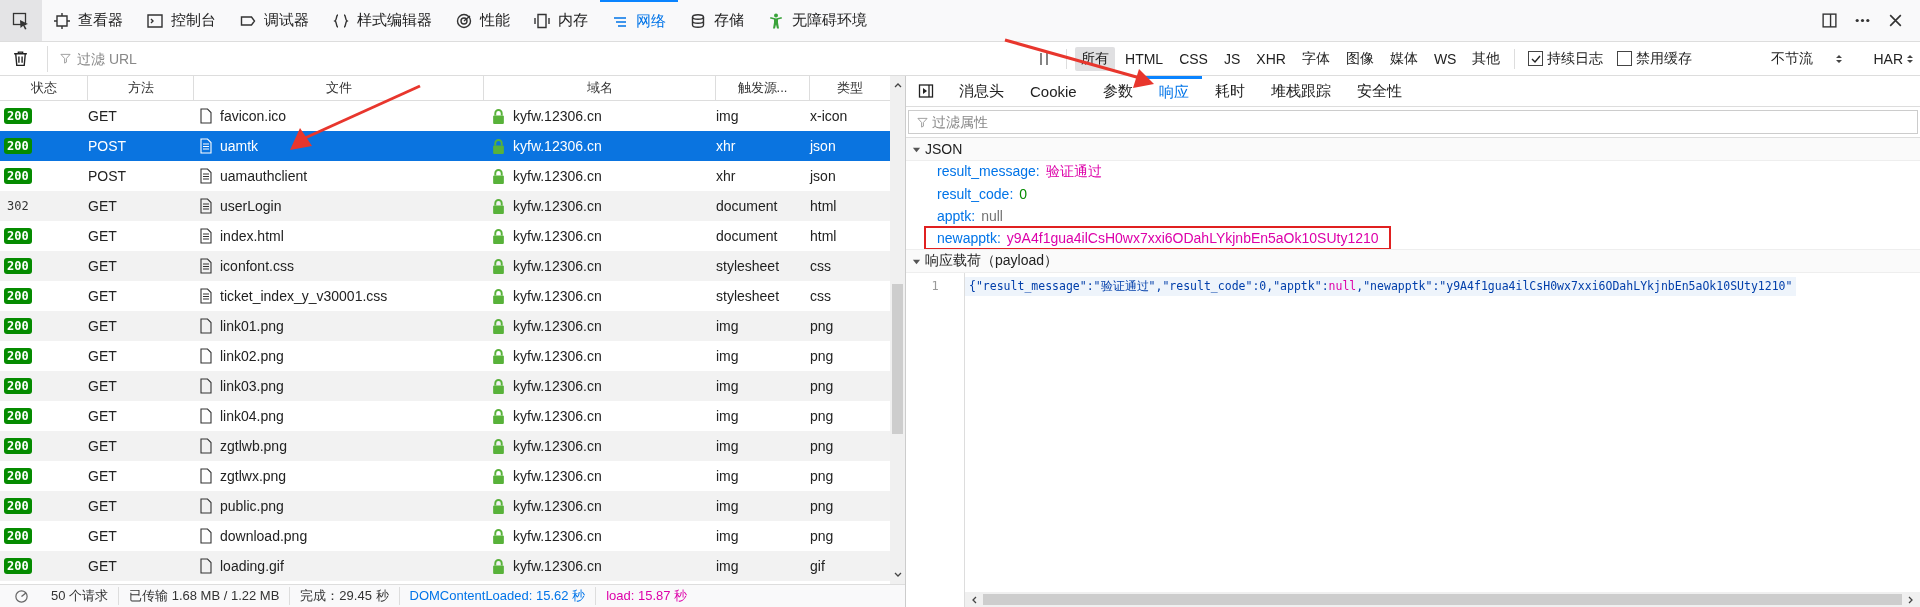 This screenshot has width=1920, height=607. I want to click on devtools-tab: 查看器, so click(88, 20).